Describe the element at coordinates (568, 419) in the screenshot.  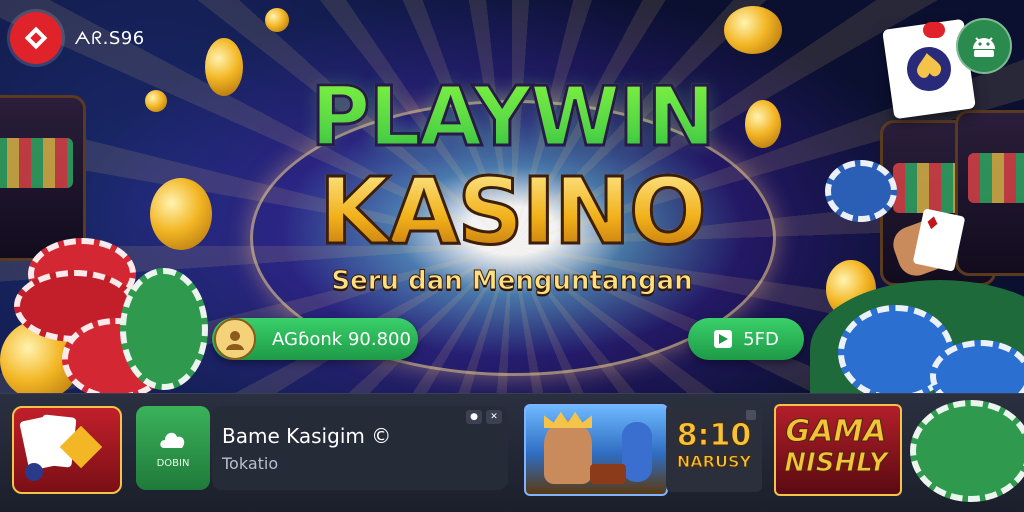
I see `crown-icon` at that location.